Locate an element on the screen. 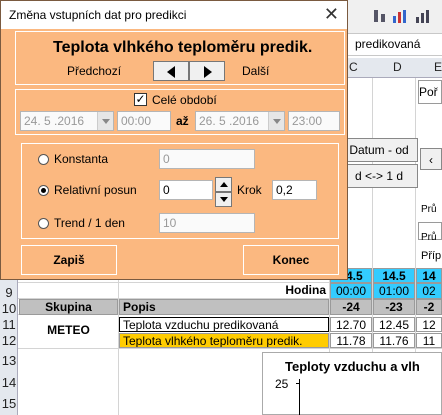  column-header-d: D is located at coordinates (397, 67).